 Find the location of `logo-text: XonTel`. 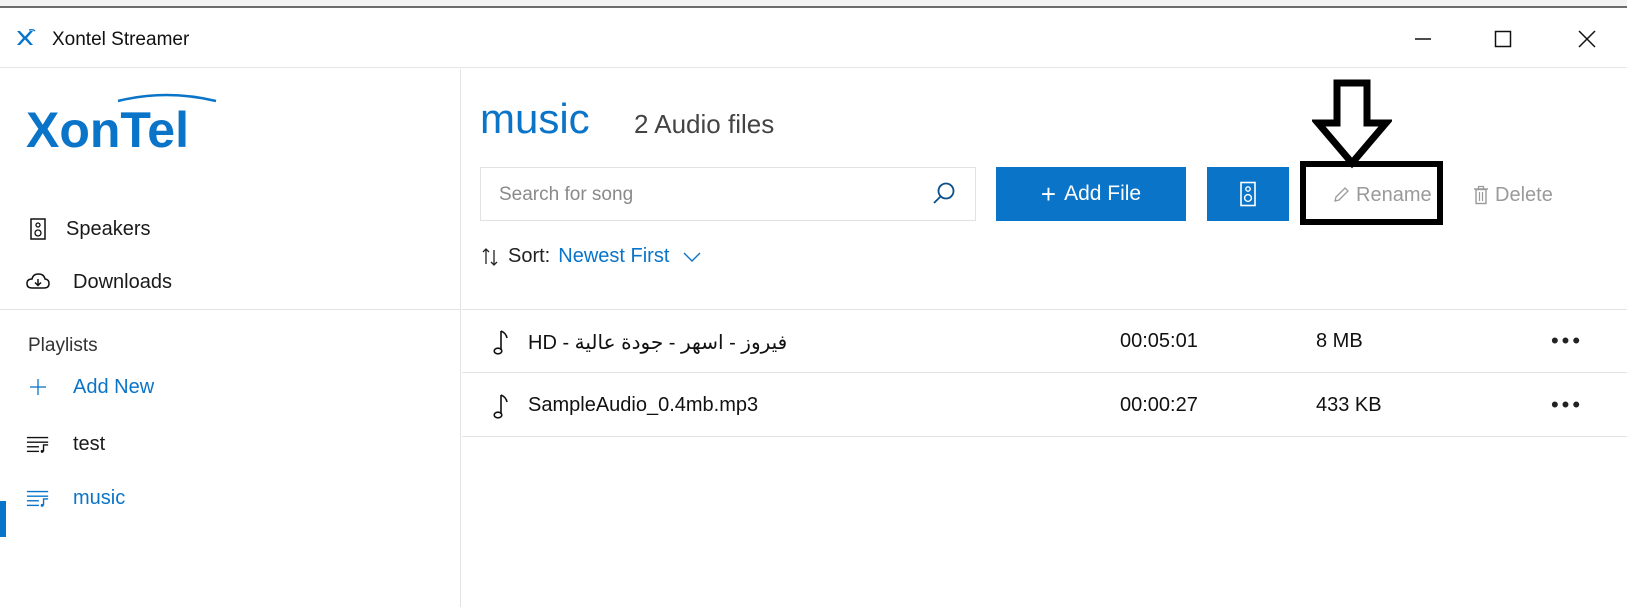

logo-text: XonTel is located at coordinates (107, 129).